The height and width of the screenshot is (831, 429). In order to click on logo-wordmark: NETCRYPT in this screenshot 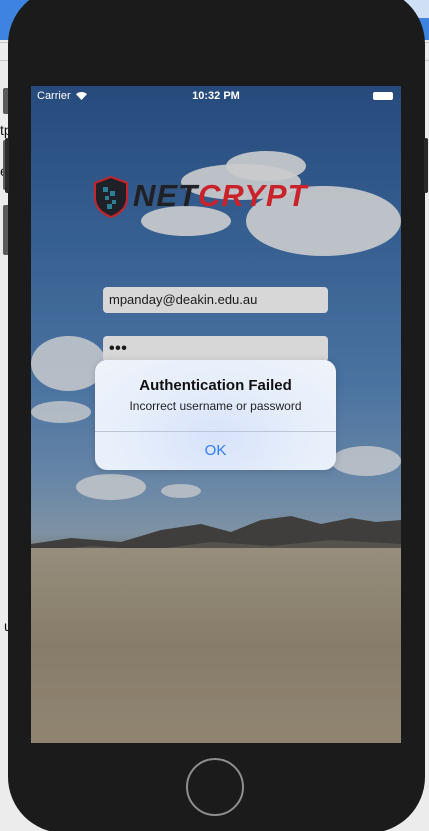, I will do `click(220, 196)`.